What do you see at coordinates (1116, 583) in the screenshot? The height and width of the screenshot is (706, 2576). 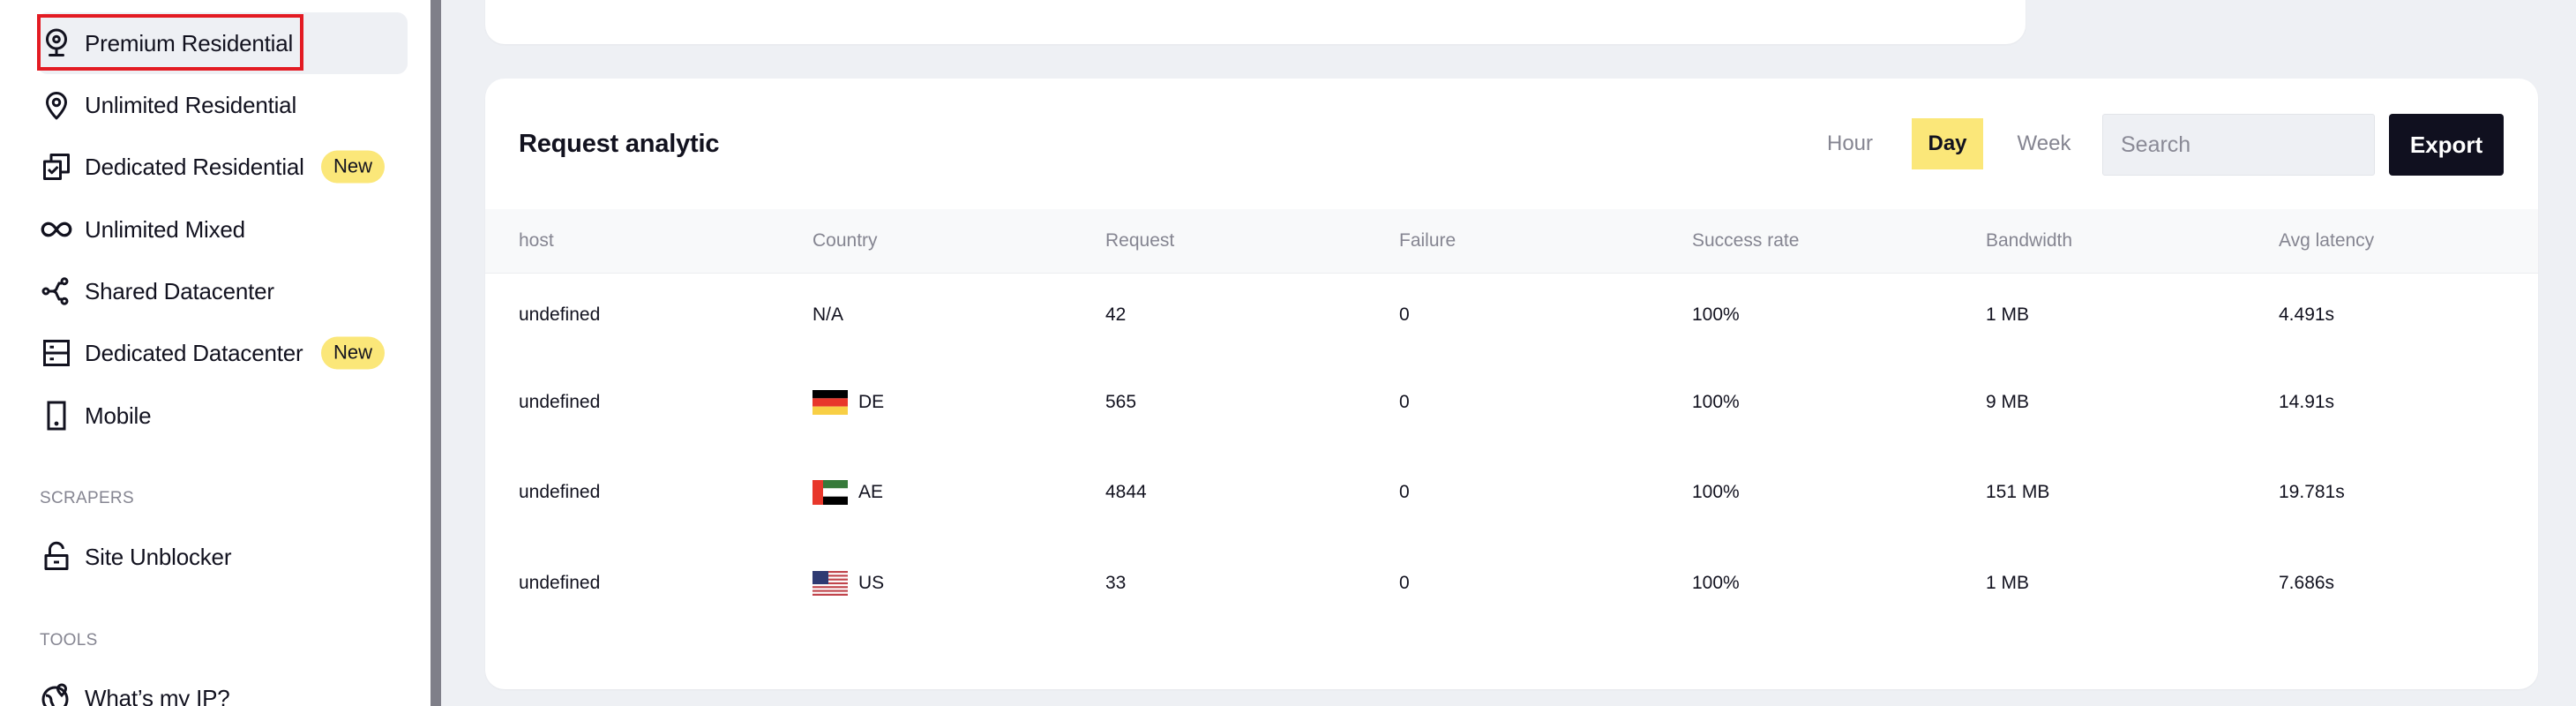 I see `cell-request: 33` at bounding box center [1116, 583].